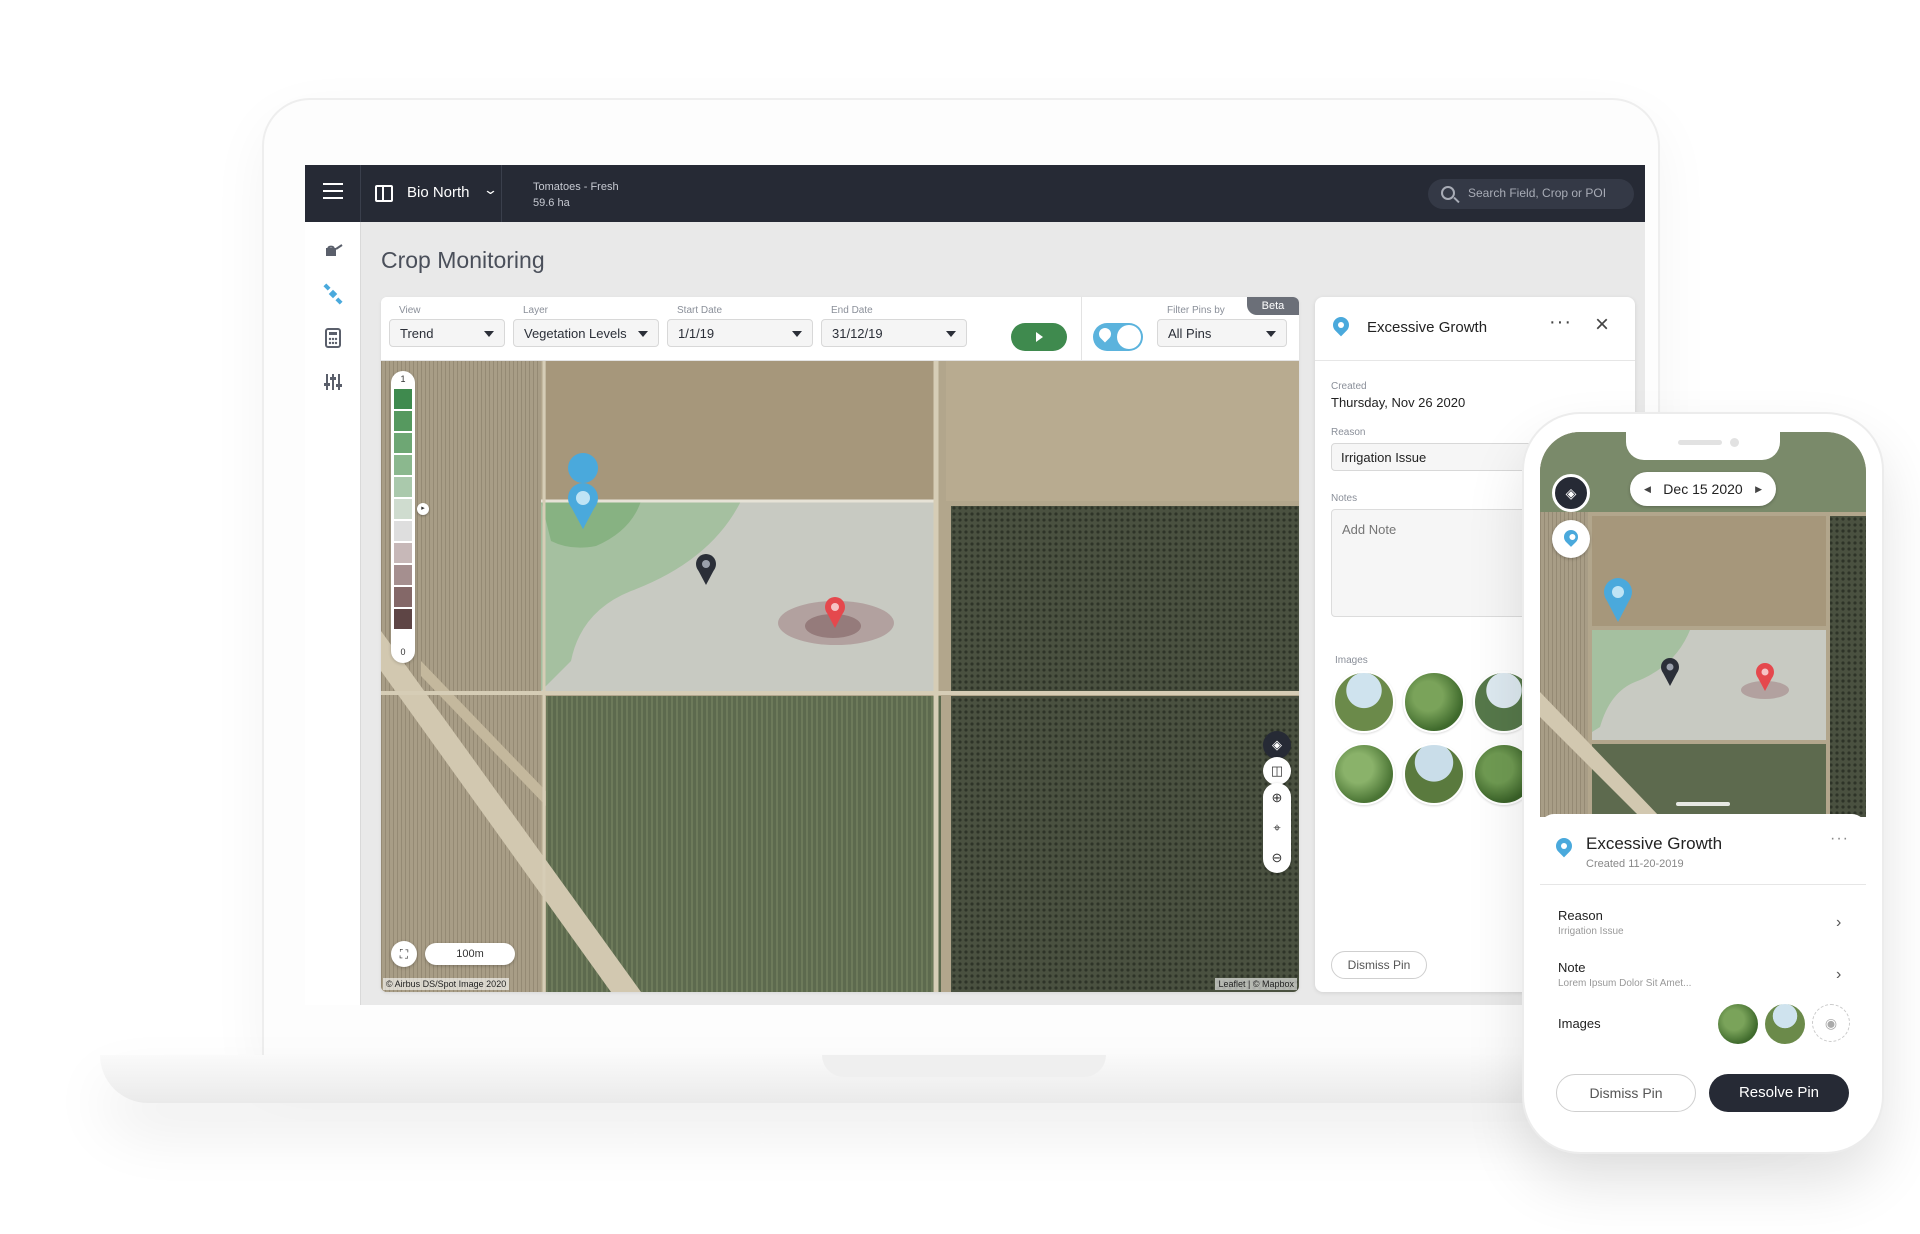 This screenshot has width=1920, height=1234. What do you see at coordinates (1548, 193) in the screenshot?
I see `search-input` at bounding box center [1548, 193].